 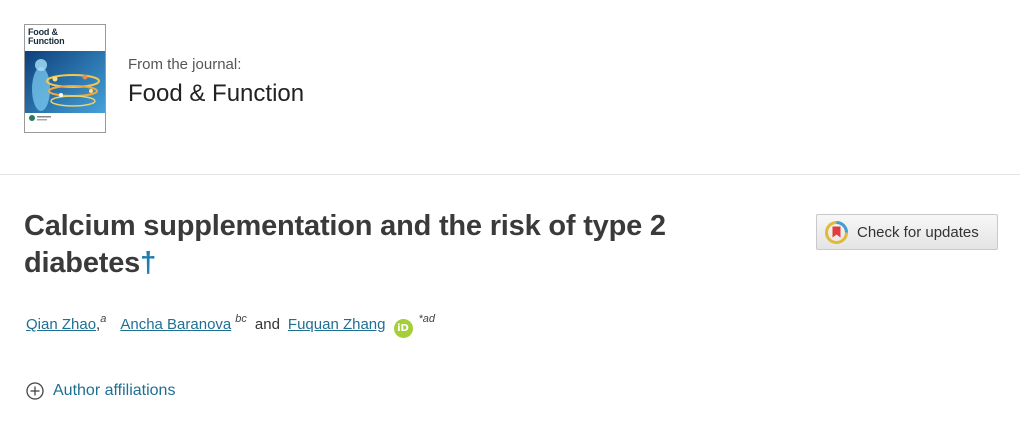 I want to click on journal-name-link: Food & Function, so click(x=216, y=94).